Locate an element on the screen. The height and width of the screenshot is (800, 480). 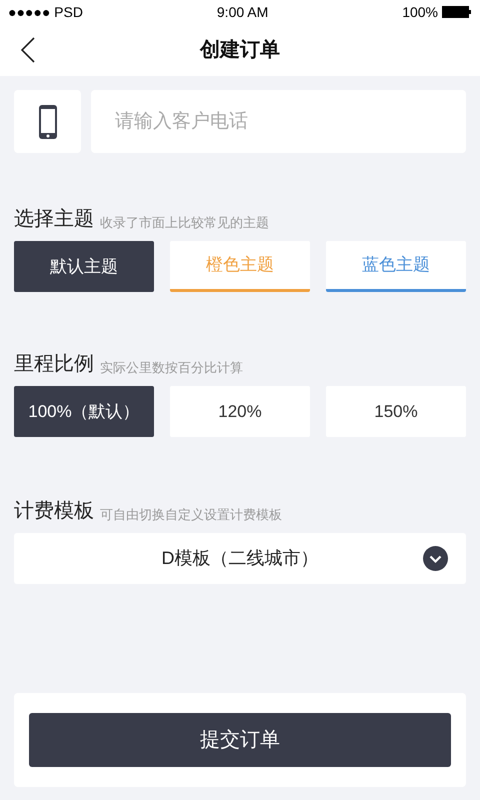
dropdown-value: D模板（二线城市） is located at coordinates (240, 558).